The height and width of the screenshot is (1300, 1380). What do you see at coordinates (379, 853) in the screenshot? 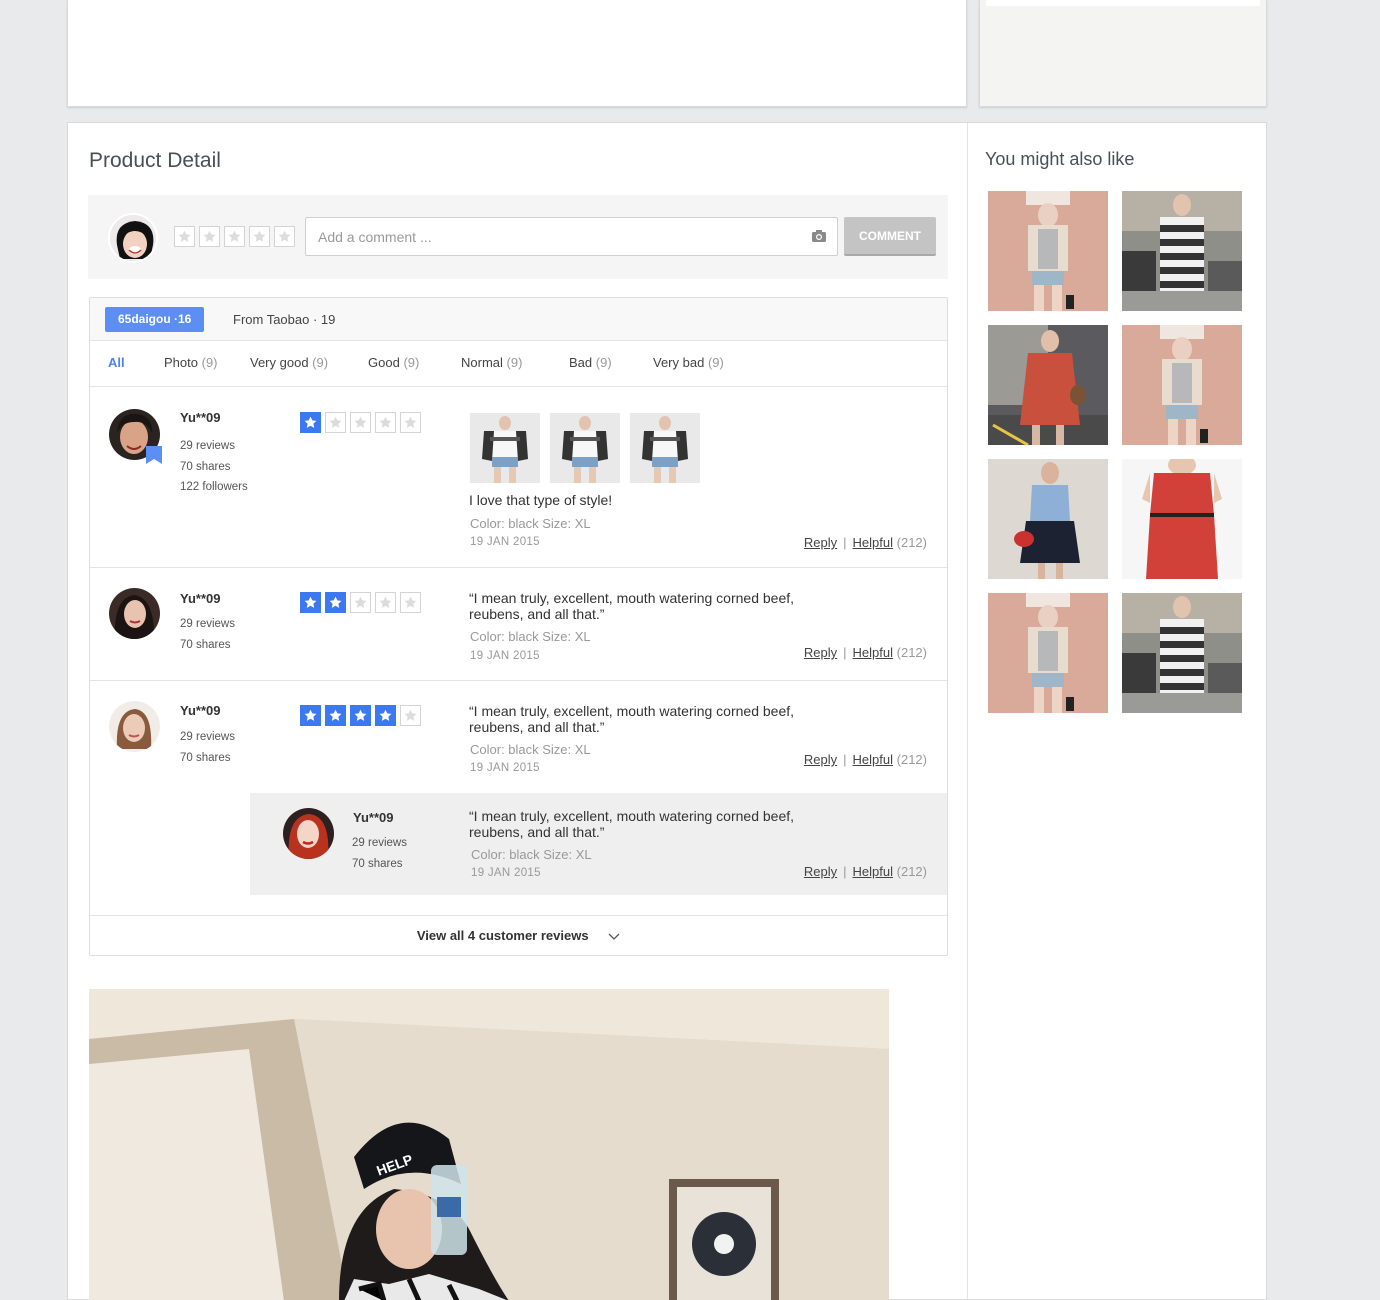
I see `reply-author-stats: 29 reviews 70 shares` at bounding box center [379, 853].